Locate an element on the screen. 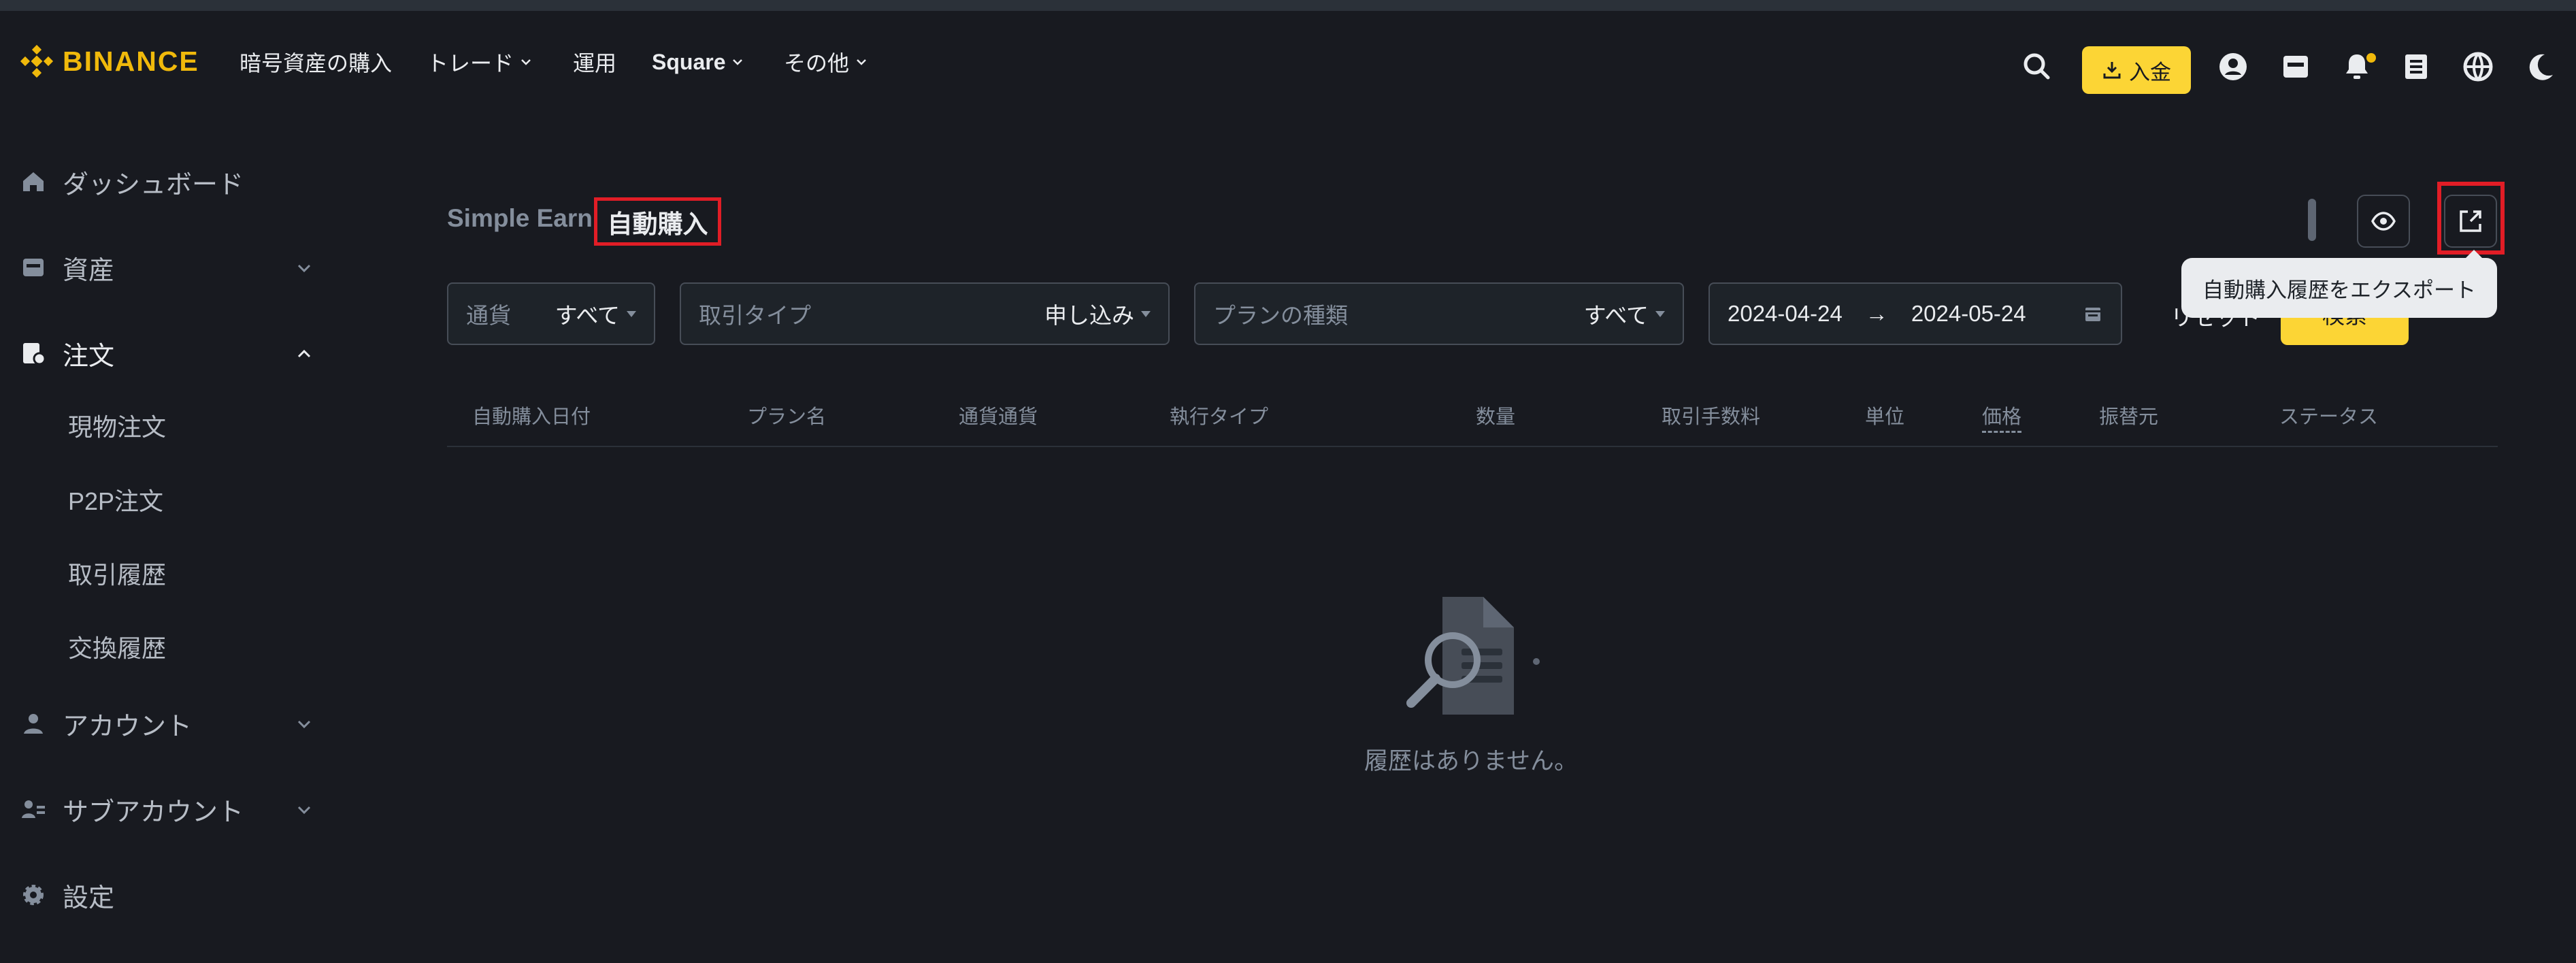 This screenshot has width=2576, height=963. eye-refresh-icon is located at coordinates (2383, 222).